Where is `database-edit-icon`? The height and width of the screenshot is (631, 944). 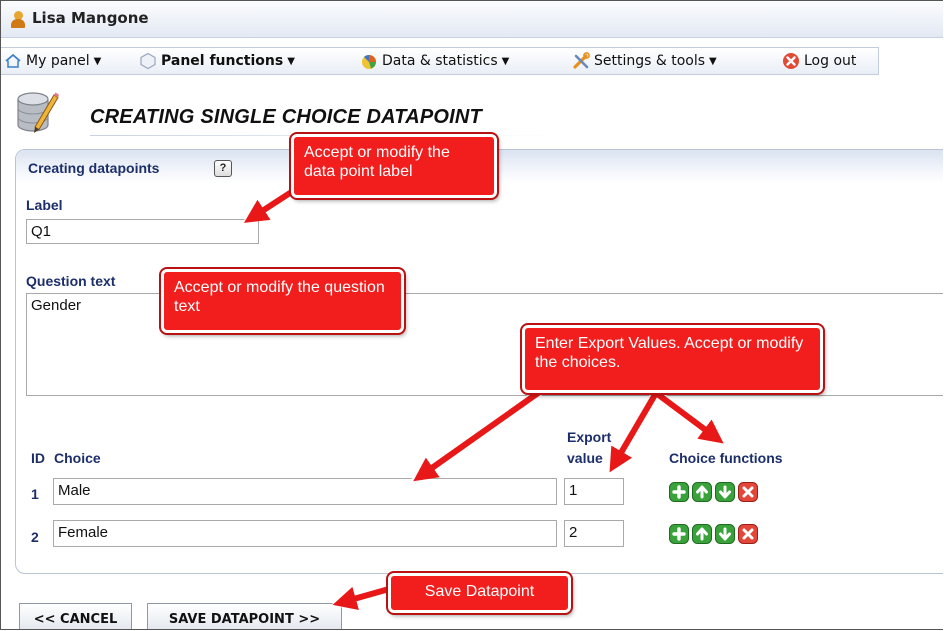 database-edit-icon is located at coordinates (37, 111).